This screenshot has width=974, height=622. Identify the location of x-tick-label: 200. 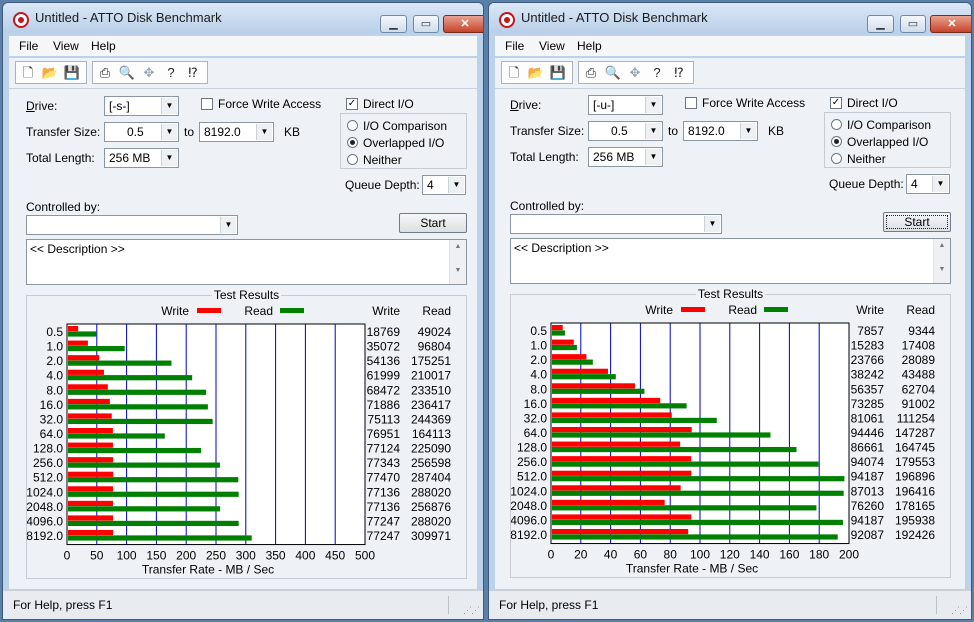
(849, 555).